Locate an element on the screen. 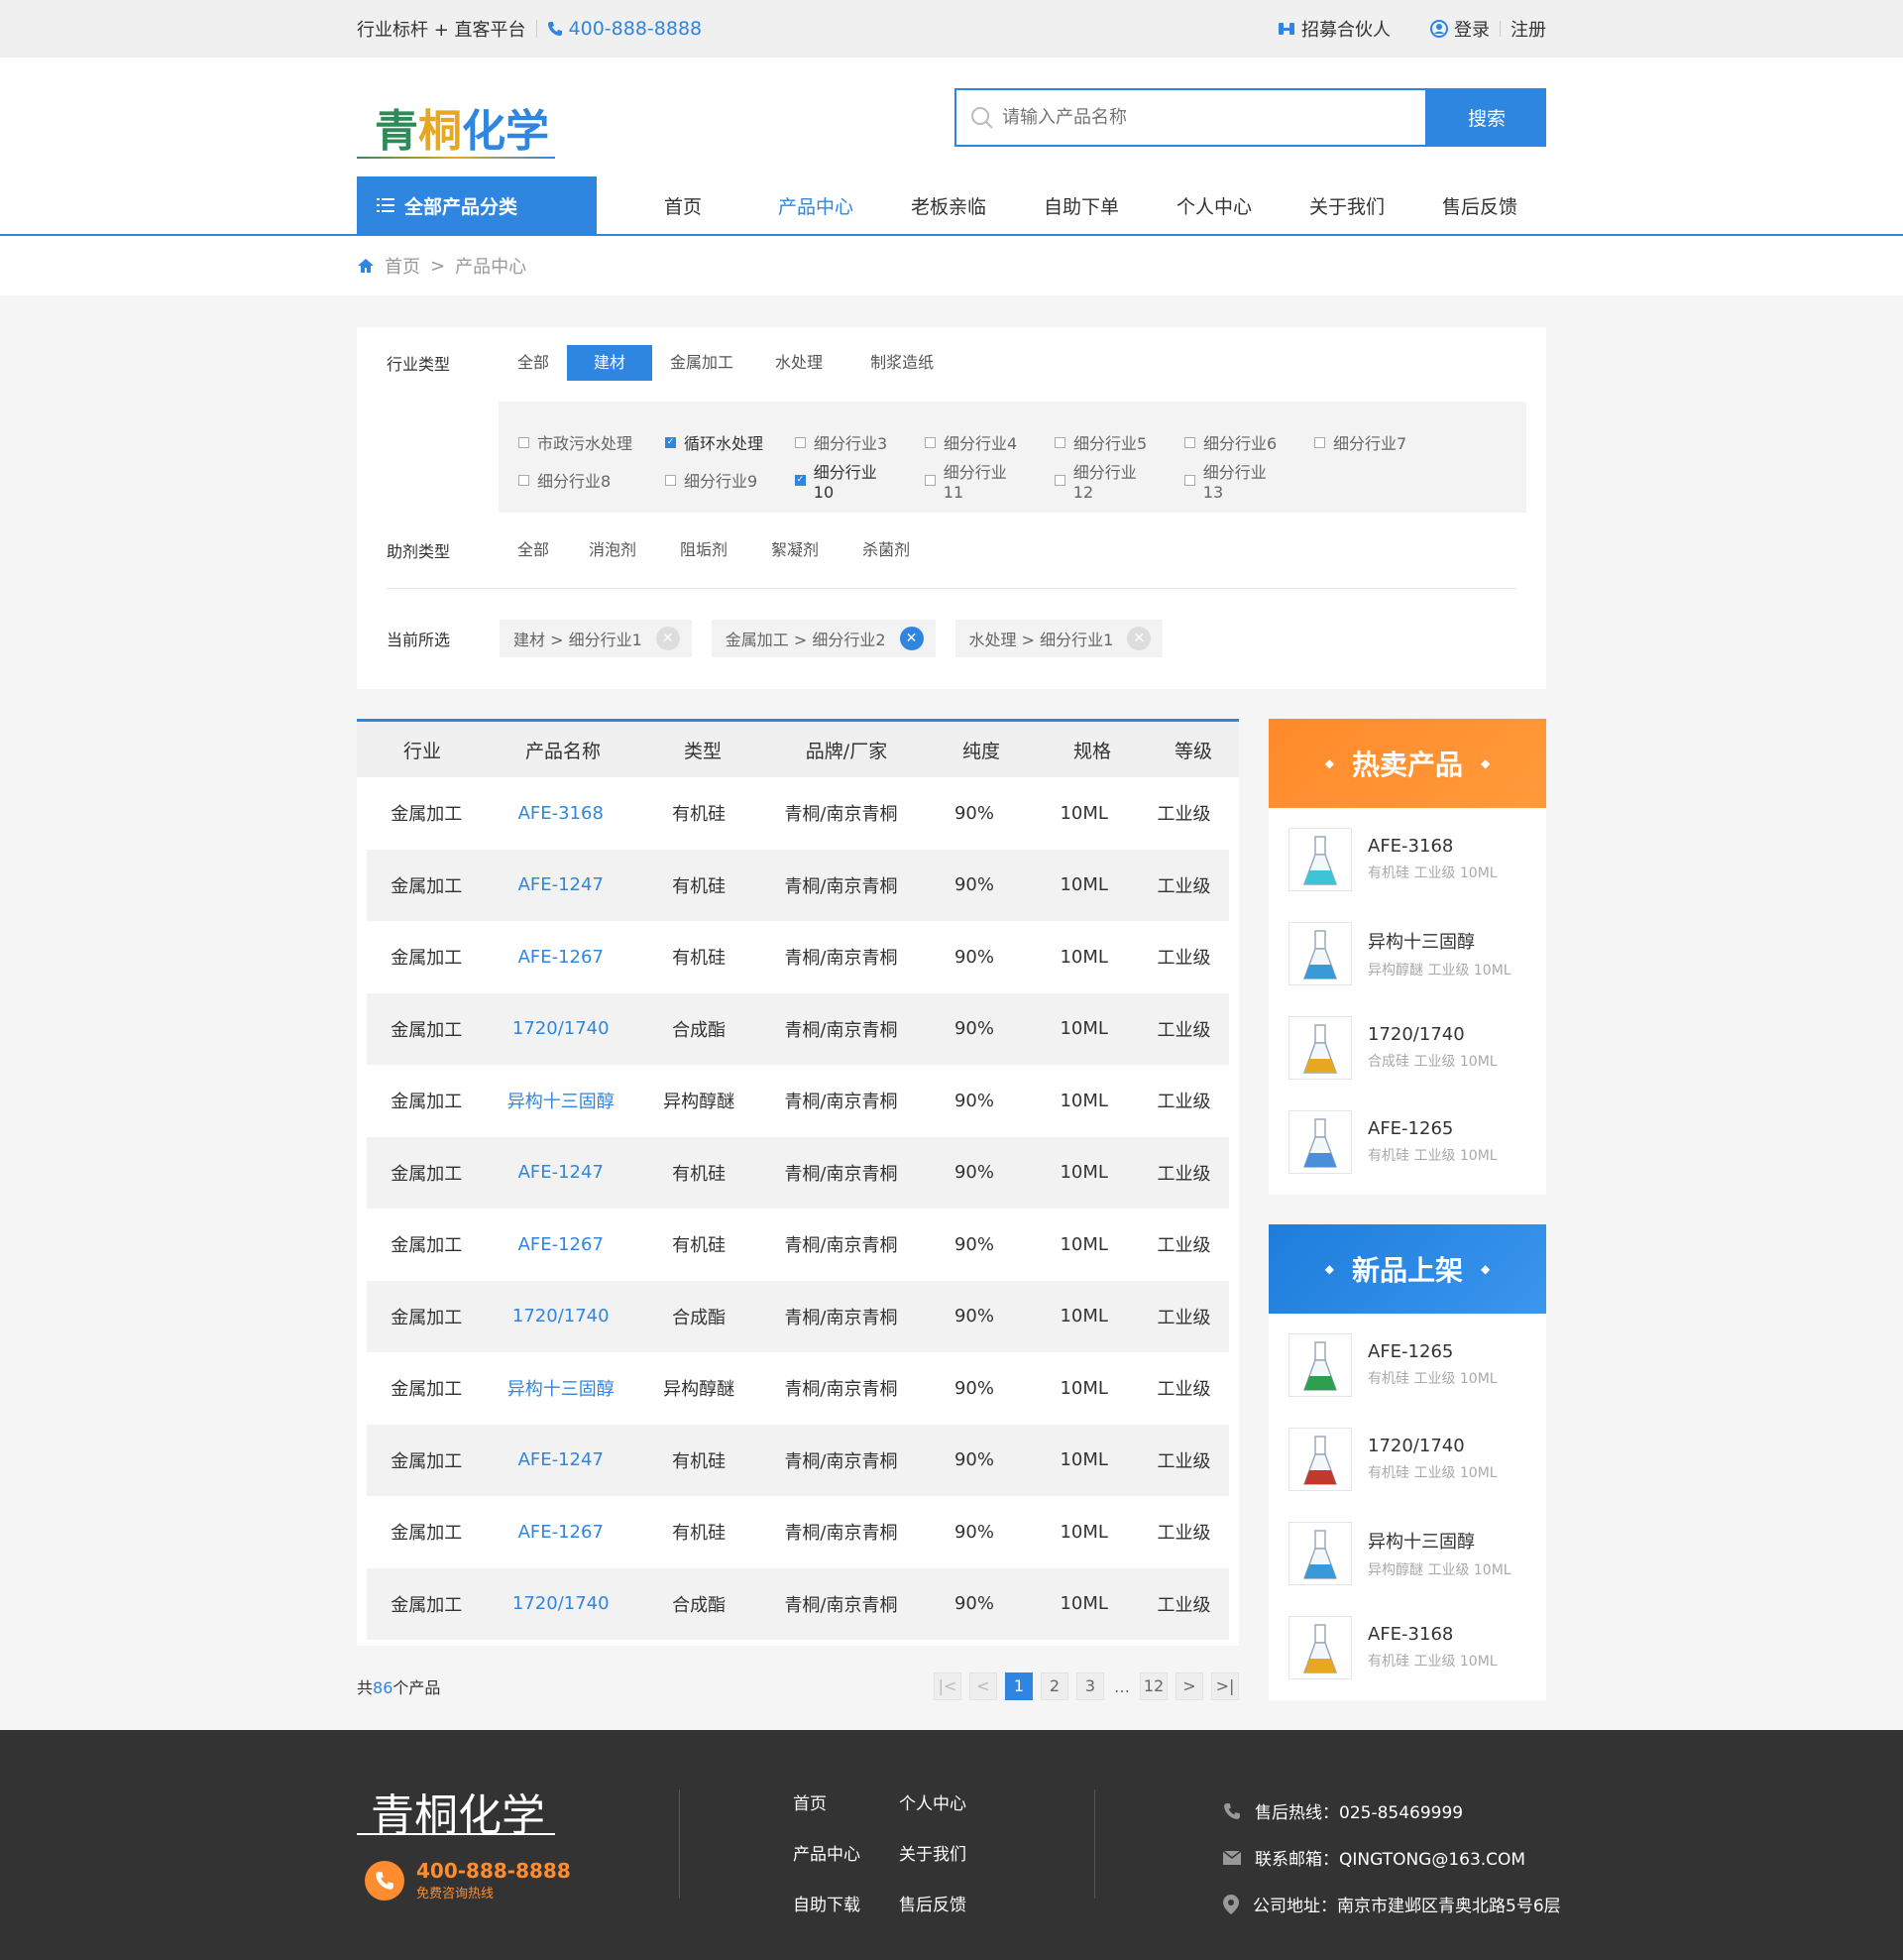  table-row: 金属加工 AFE-3168 有机硅 青桐/南京青桐 90% 10ML 工业级 is located at coordinates (798, 813).